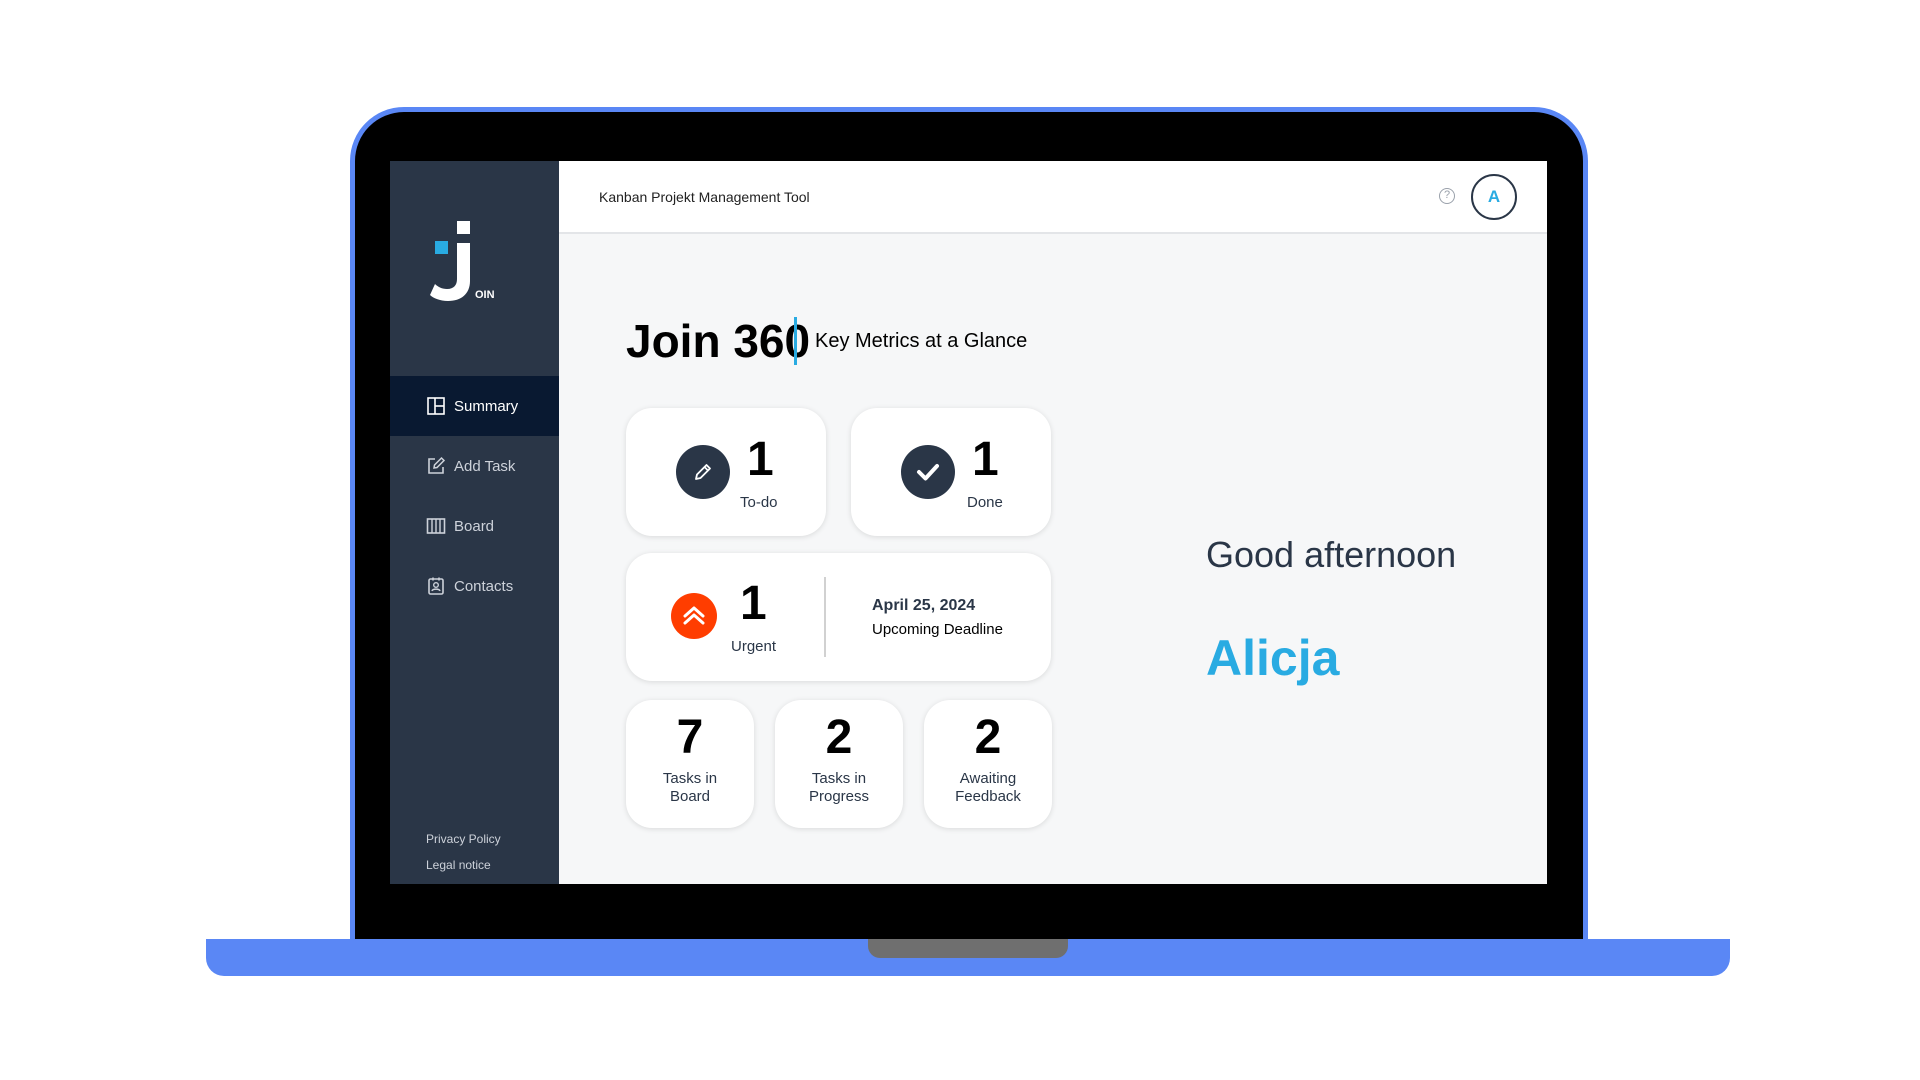 Image resolution: width=1920 pixels, height=1080 pixels. What do you see at coordinates (928, 472) in the screenshot?
I see `checkmark-icon` at bounding box center [928, 472].